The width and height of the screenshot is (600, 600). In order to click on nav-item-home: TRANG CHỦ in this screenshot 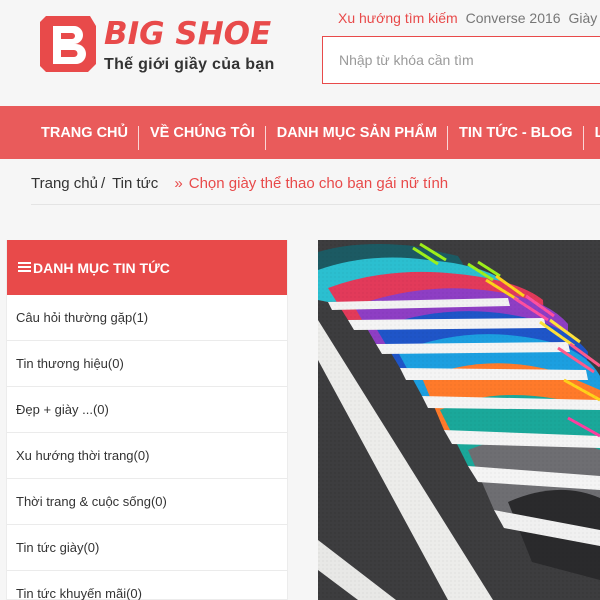, I will do `click(84, 132)`.